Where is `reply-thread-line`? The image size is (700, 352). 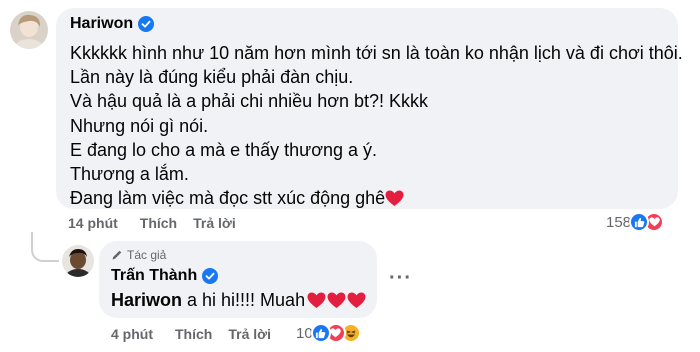 reply-thread-line is located at coordinates (45, 247).